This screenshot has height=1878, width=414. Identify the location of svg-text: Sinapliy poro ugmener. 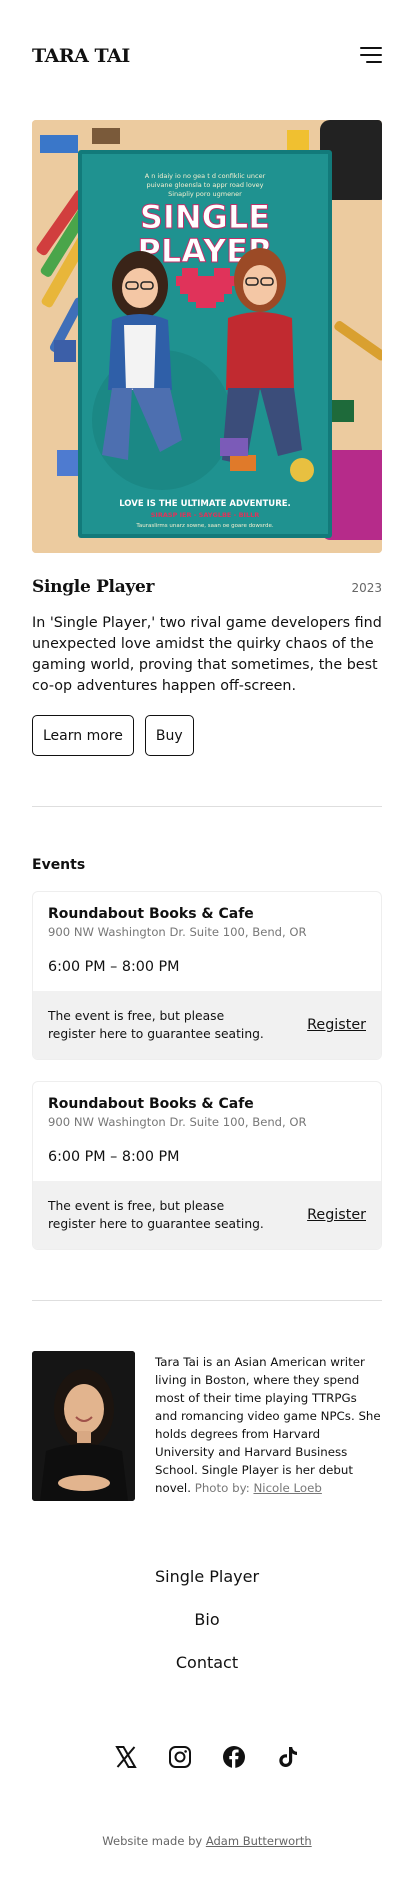
(205, 194).